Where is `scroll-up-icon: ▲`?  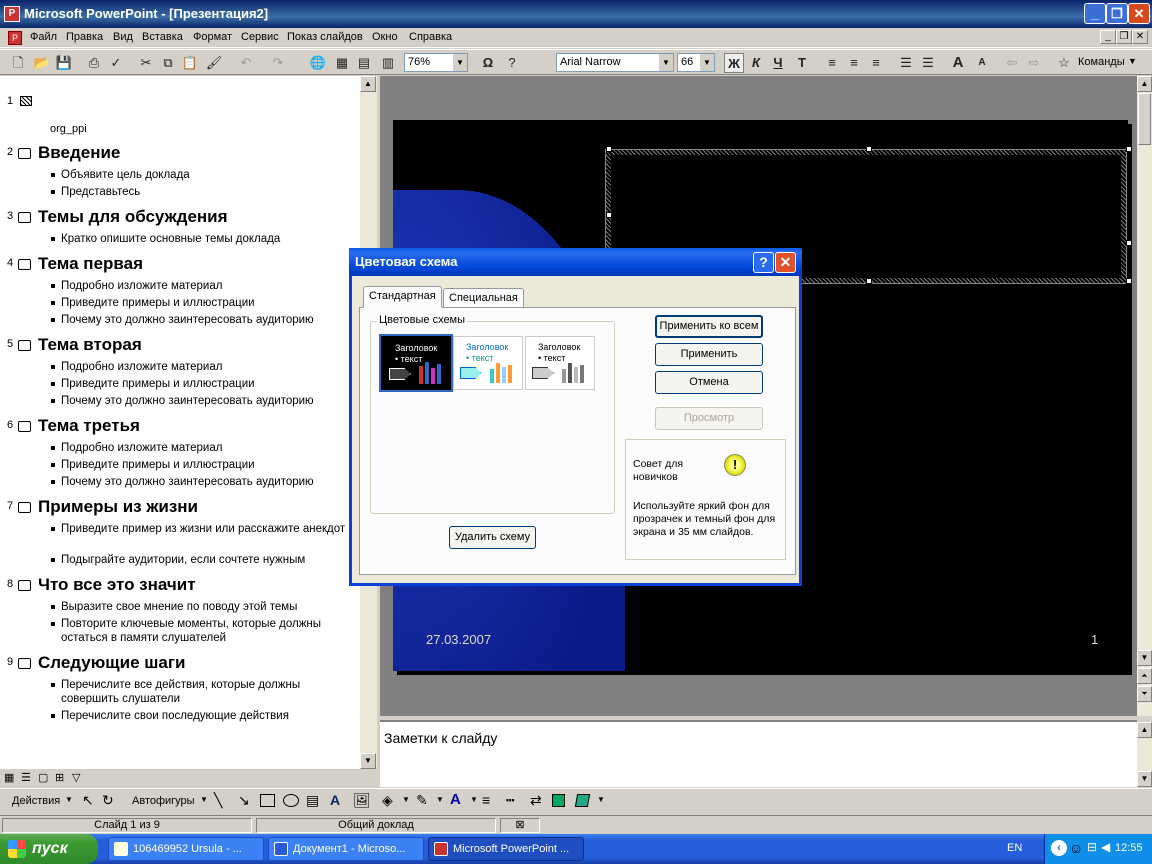 scroll-up-icon: ▲ is located at coordinates (368, 84).